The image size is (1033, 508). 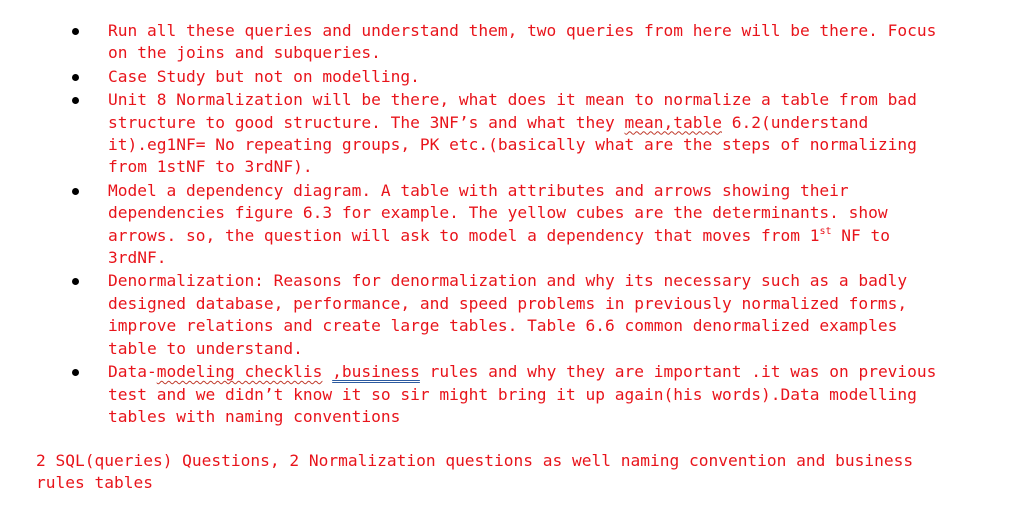 I want to click on spellcheck-flagged-word: mean,table, so click(x=673, y=122).